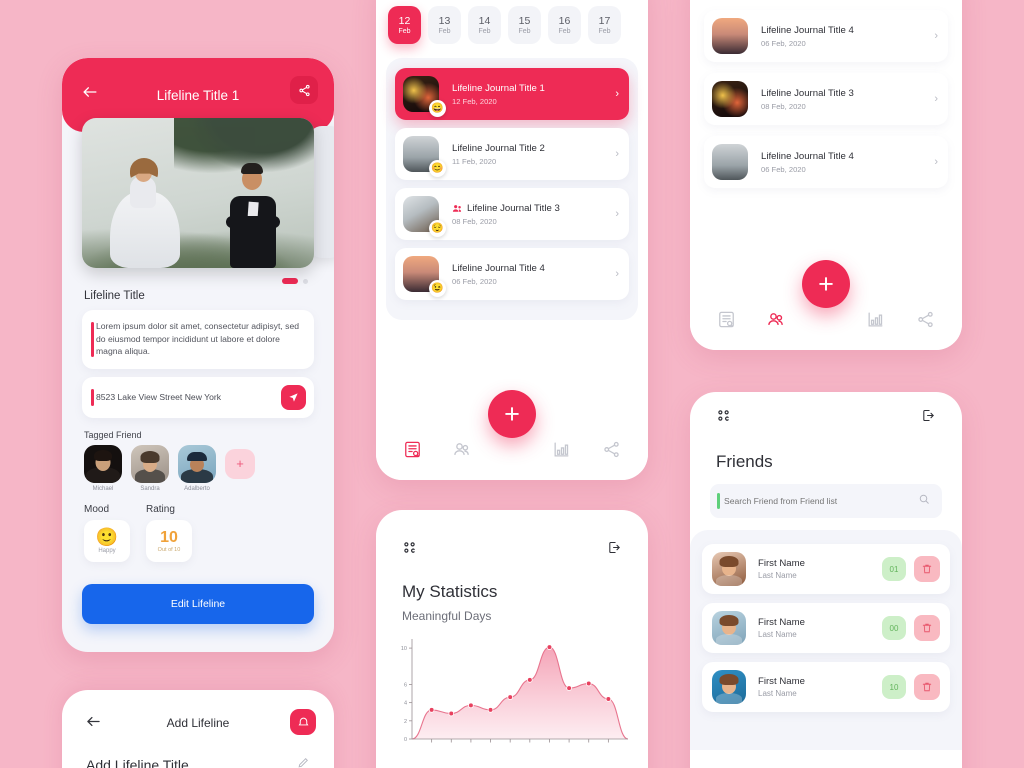 The width and height of the screenshot is (1024, 768). Describe the element at coordinates (197, 488) in the screenshot. I see `tagged-friend-name: Adalberto` at that location.